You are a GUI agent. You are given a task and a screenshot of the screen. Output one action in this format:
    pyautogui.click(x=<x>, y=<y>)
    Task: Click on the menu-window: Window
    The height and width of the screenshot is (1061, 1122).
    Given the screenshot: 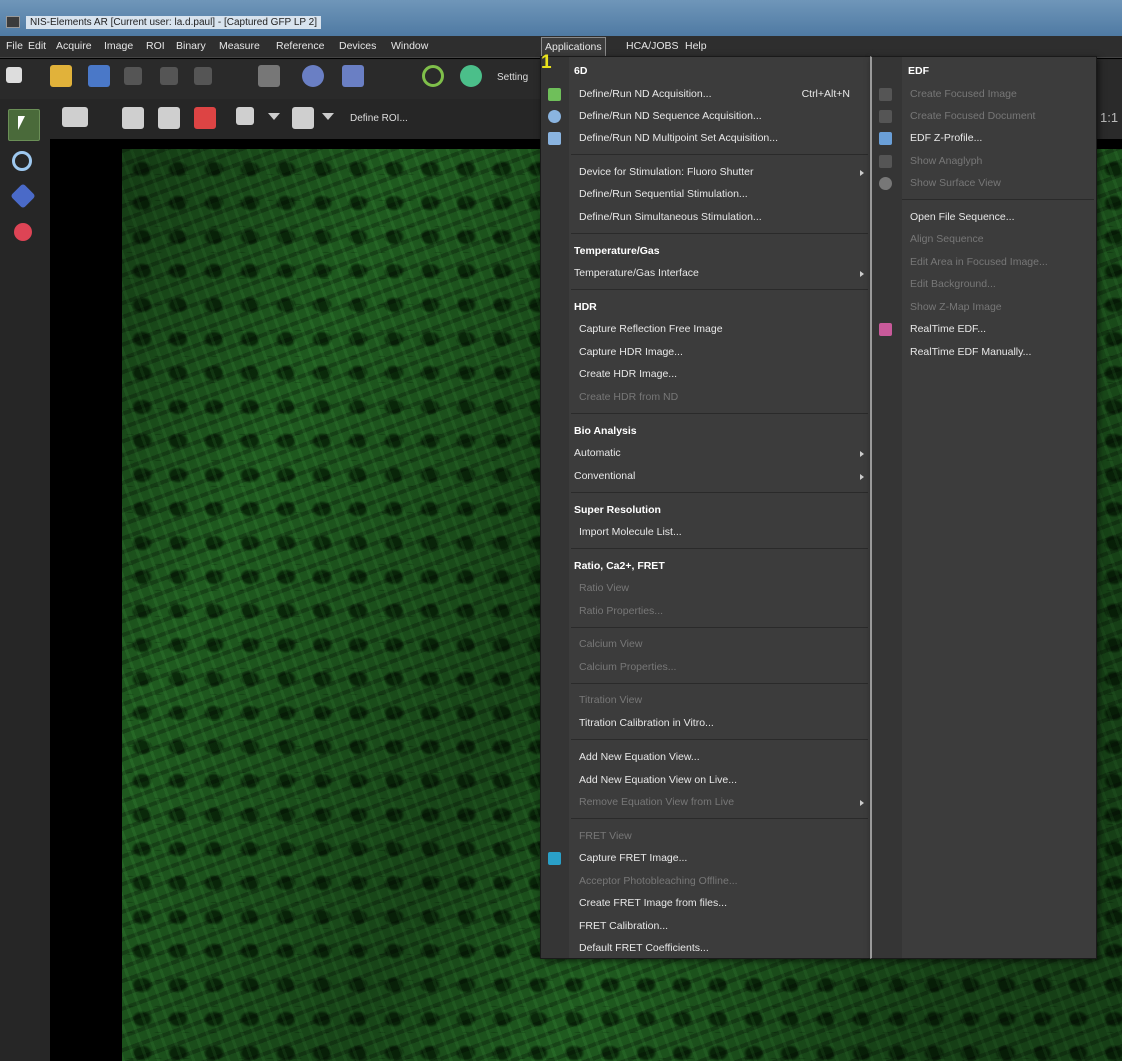 What is the action you would take?
    pyautogui.click(x=409, y=46)
    